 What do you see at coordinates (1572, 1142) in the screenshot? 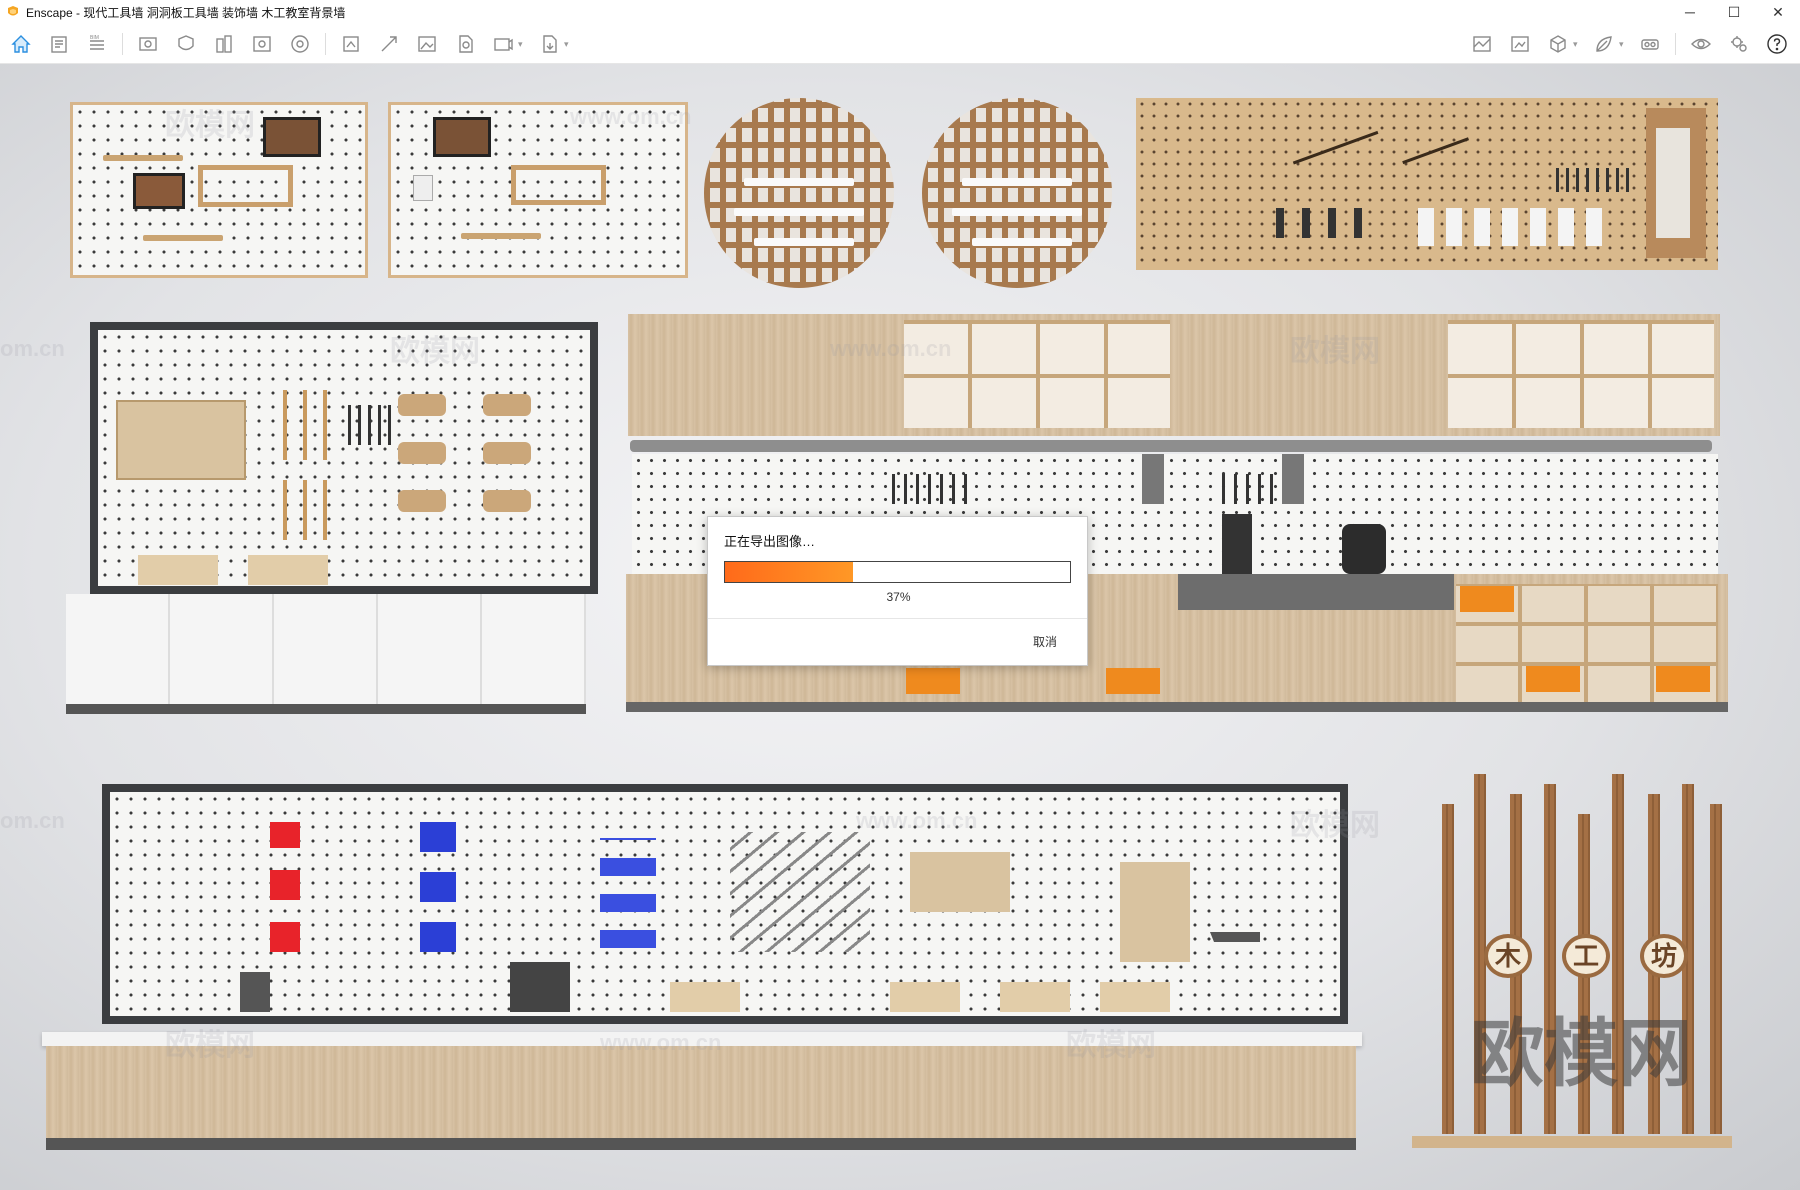
I see `wood-base` at bounding box center [1572, 1142].